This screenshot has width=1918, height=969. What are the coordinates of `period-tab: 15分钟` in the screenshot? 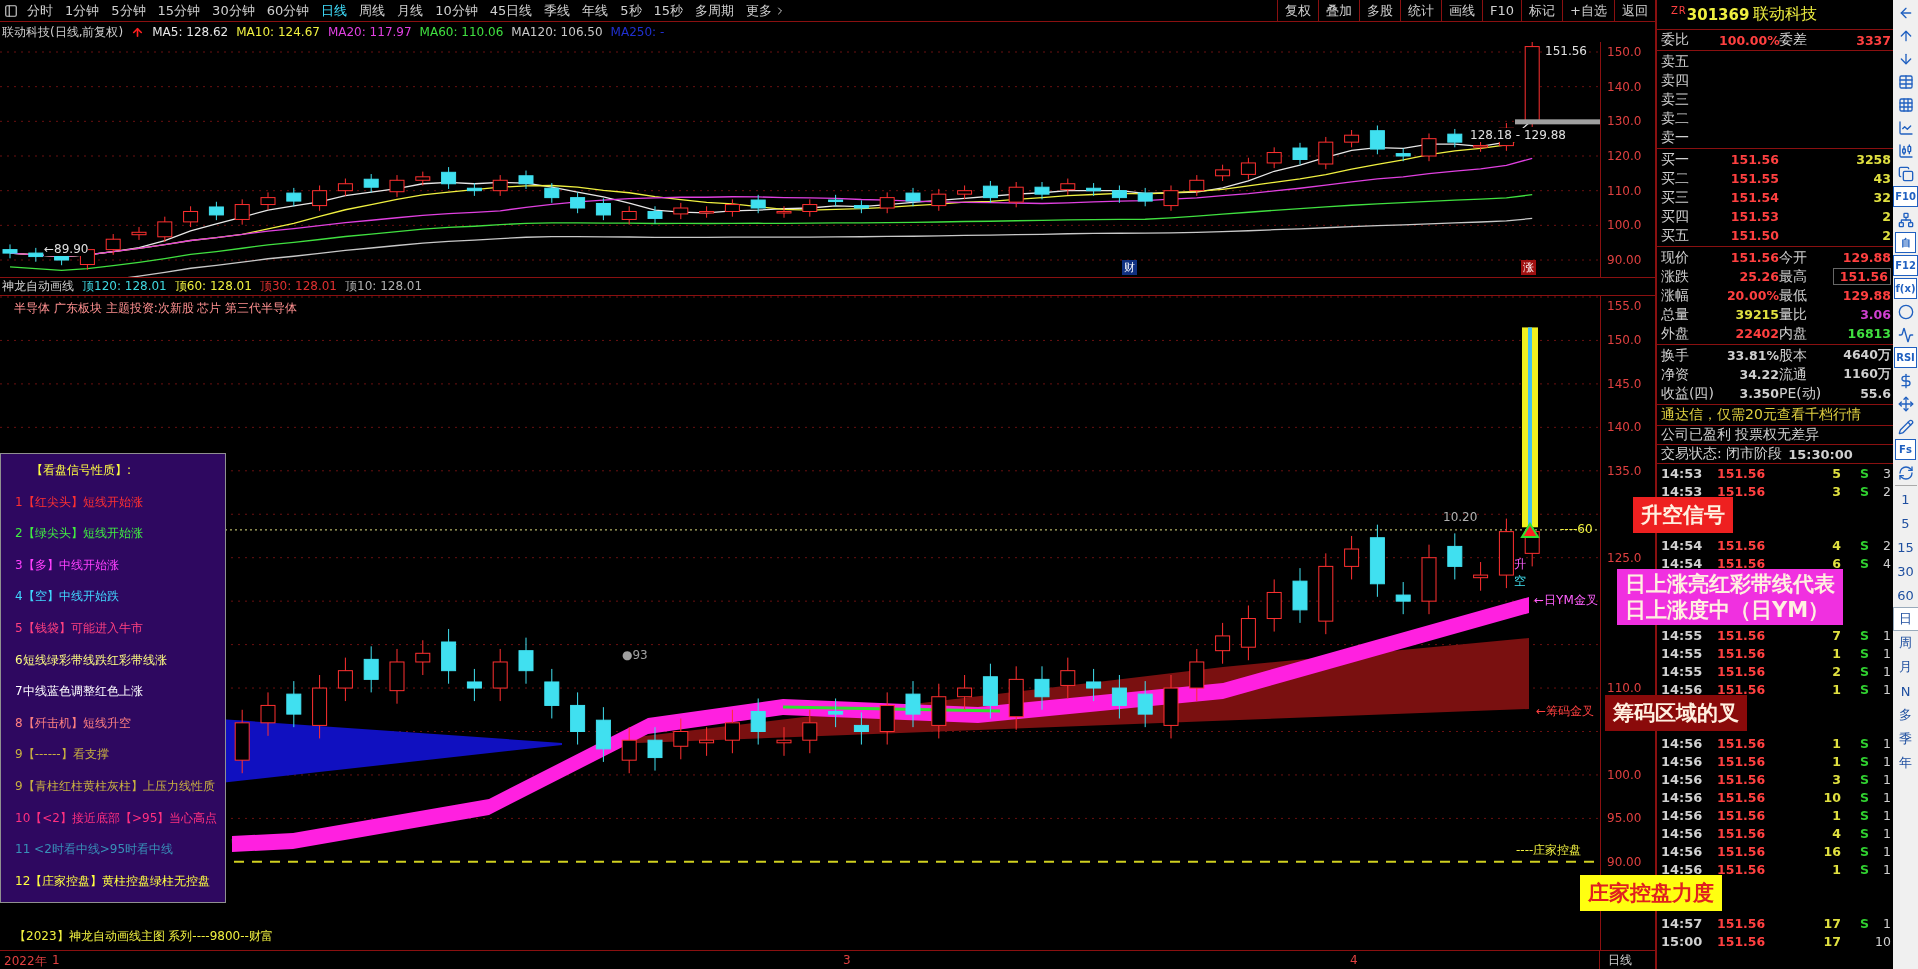 It's located at (179, 10).